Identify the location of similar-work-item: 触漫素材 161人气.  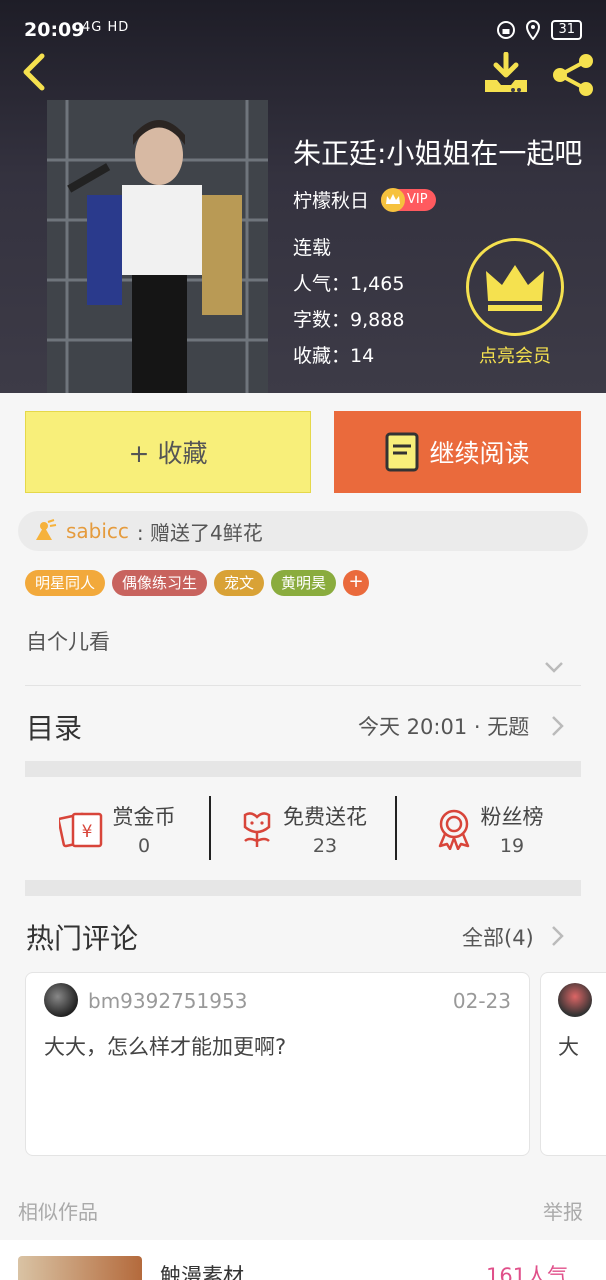
(303, 1260).